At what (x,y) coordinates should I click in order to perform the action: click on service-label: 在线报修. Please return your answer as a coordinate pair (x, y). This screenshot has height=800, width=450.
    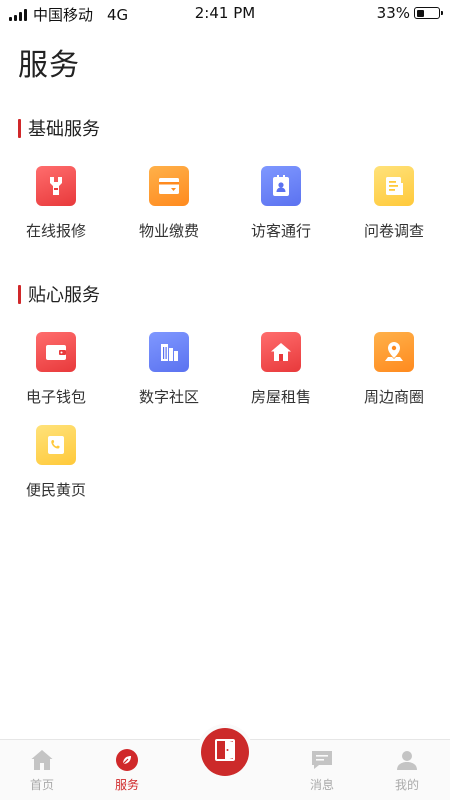
    Looking at the image, I should click on (55, 231).